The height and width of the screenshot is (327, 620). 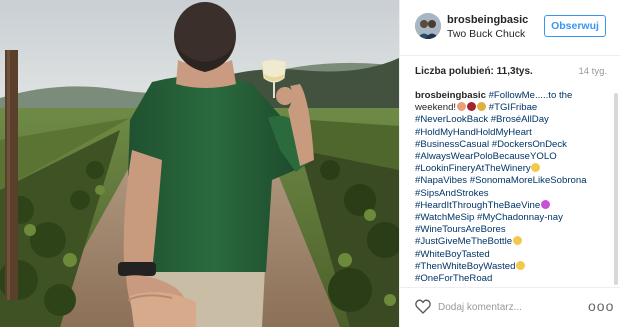 What do you see at coordinates (510, 194) in the screenshot?
I see `hashtag-link: #SipsAndStrokes` at bounding box center [510, 194].